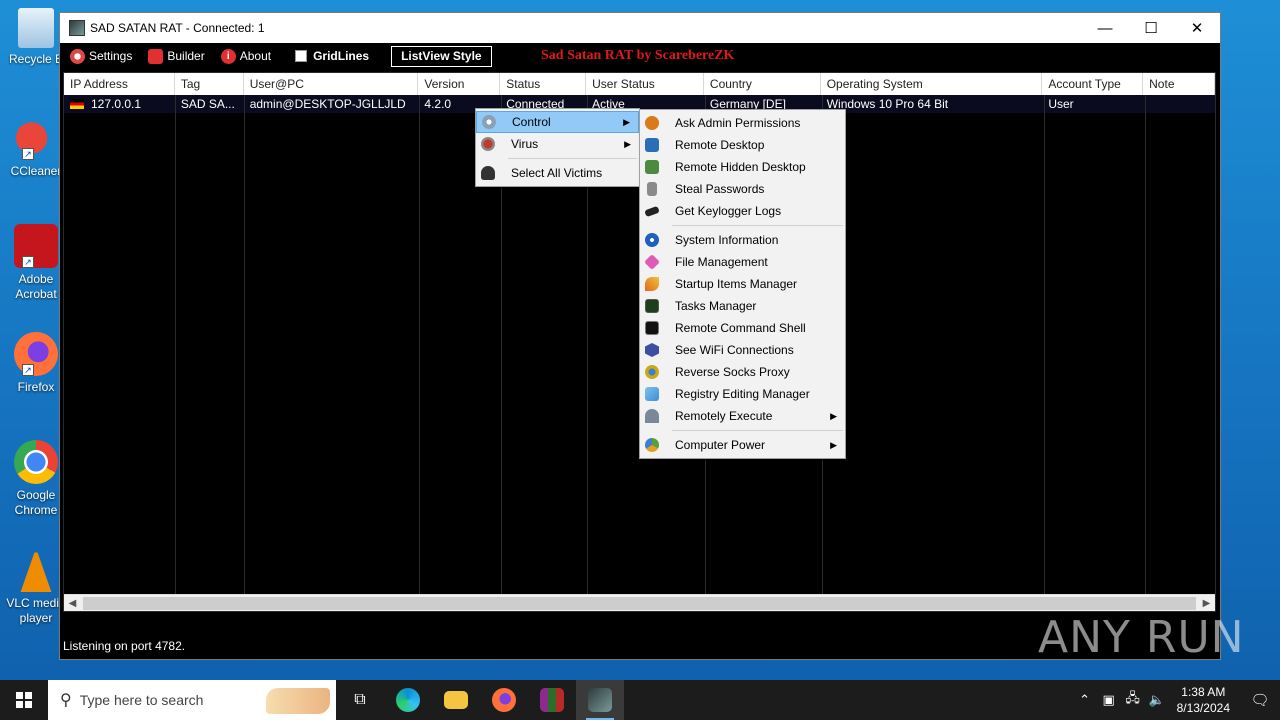  I want to click on hidden-monitor-icon, so click(652, 167).